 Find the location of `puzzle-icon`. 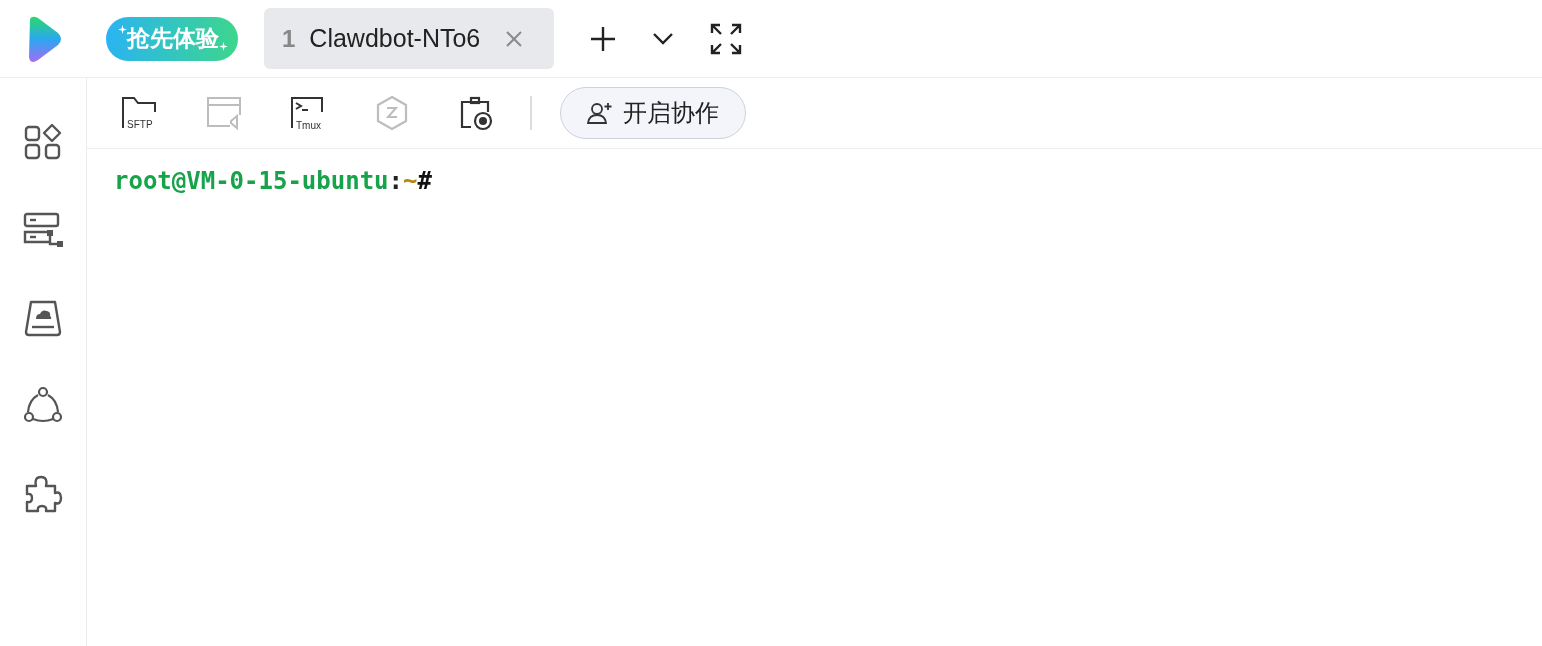

puzzle-icon is located at coordinates (43, 494).